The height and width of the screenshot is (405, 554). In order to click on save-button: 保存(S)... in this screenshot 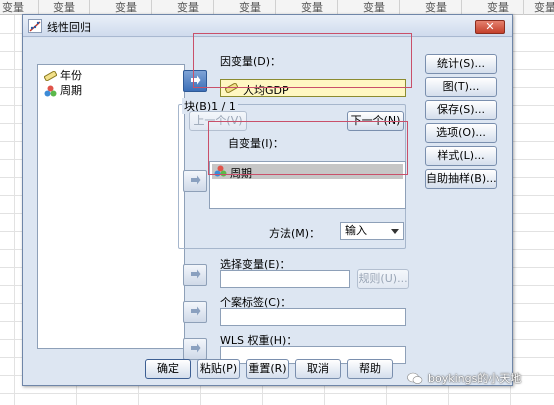, I will do `click(461, 110)`.